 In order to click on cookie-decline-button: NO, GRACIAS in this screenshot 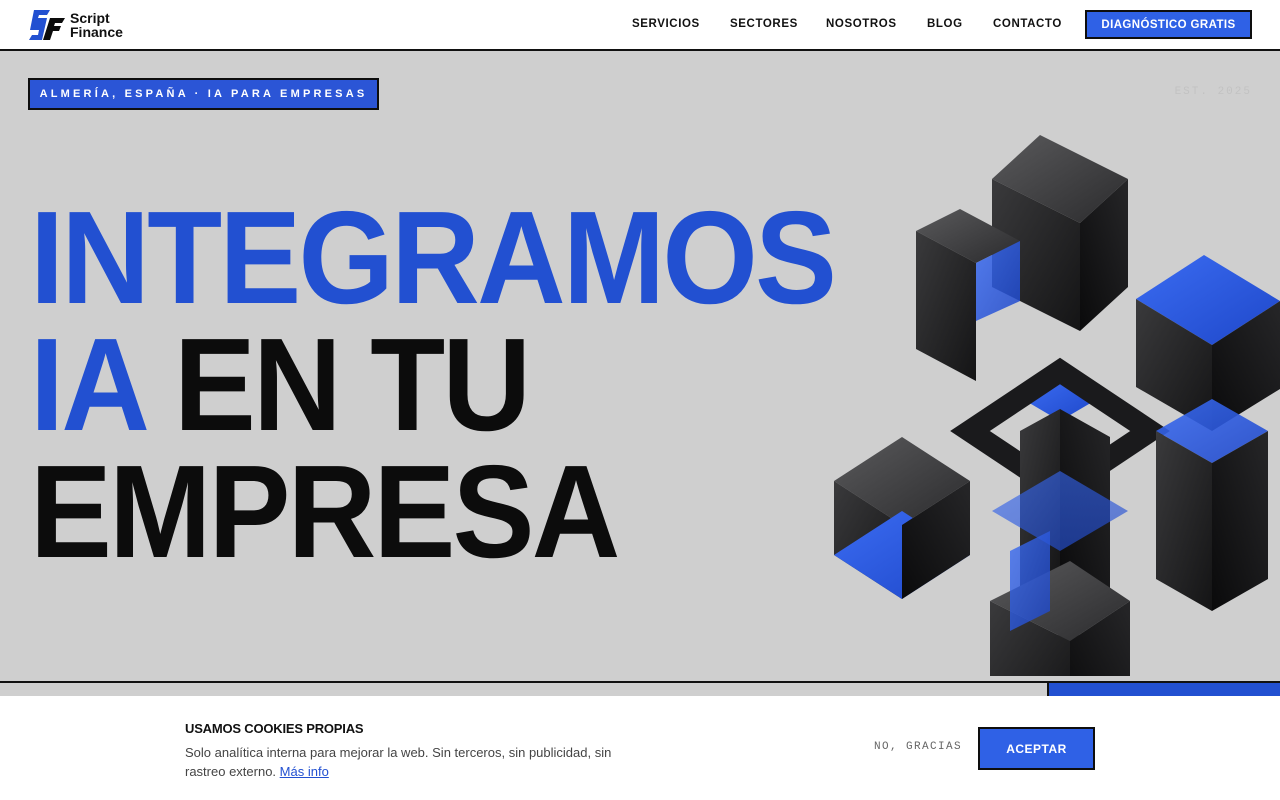, I will do `click(918, 747)`.